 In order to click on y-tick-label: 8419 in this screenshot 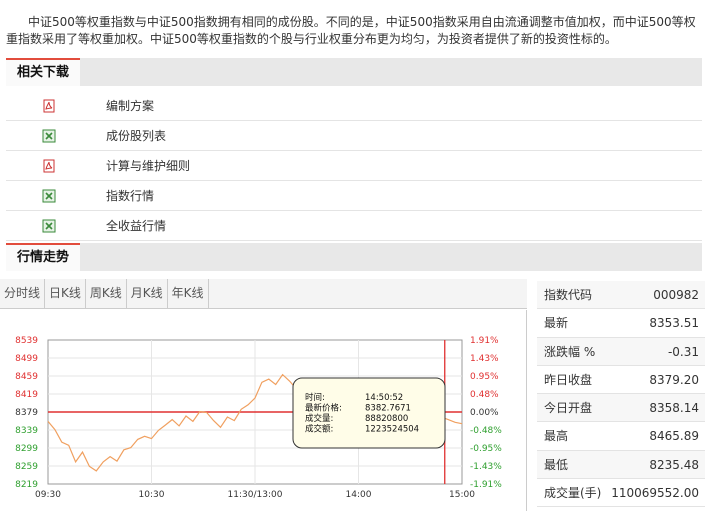, I will do `click(26, 395)`.